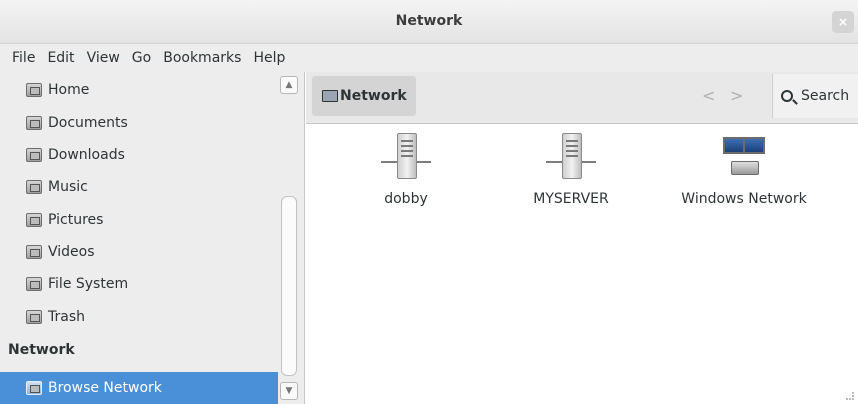  I want to click on item-label: MYSERVER, so click(571, 199).